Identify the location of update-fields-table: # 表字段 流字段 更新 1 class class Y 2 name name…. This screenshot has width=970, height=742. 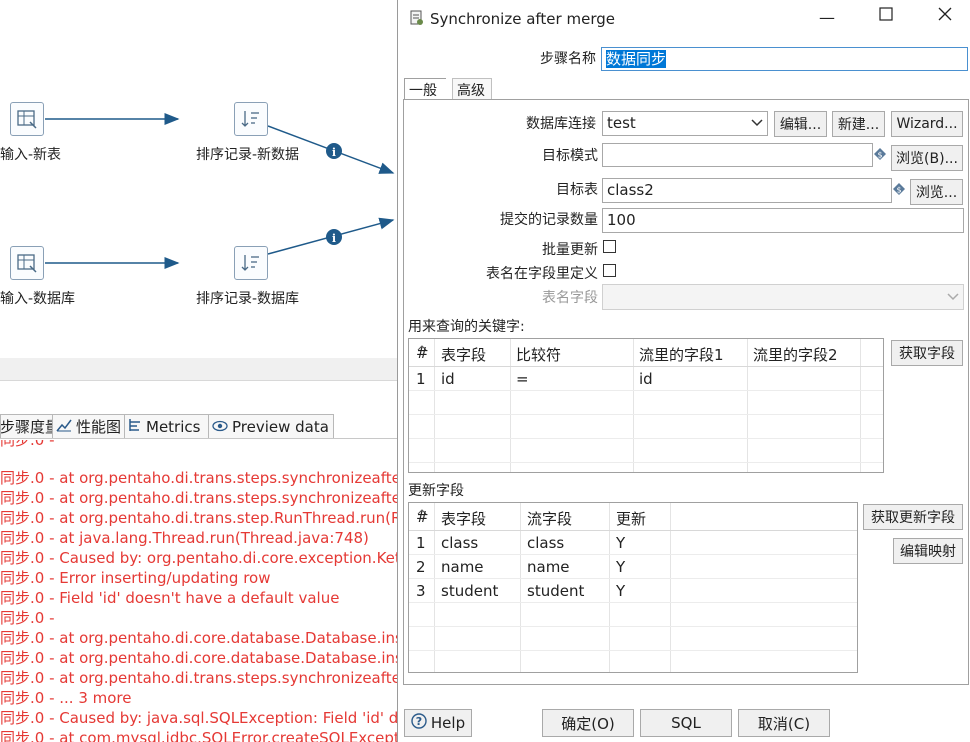
(633, 587).